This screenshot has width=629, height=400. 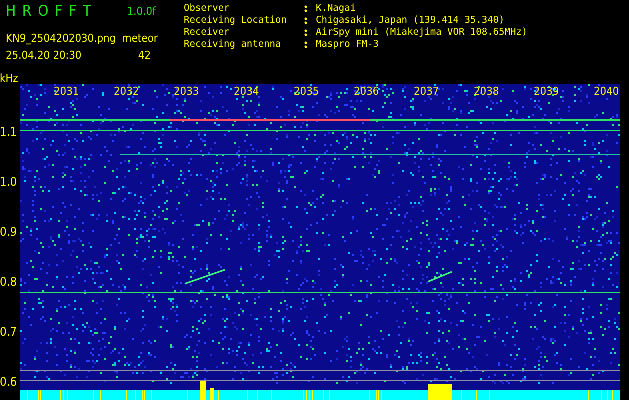 What do you see at coordinates (9, 282) in the screenshot?
I see `frequency-label: 0.8` at bounding box center [9, 282].